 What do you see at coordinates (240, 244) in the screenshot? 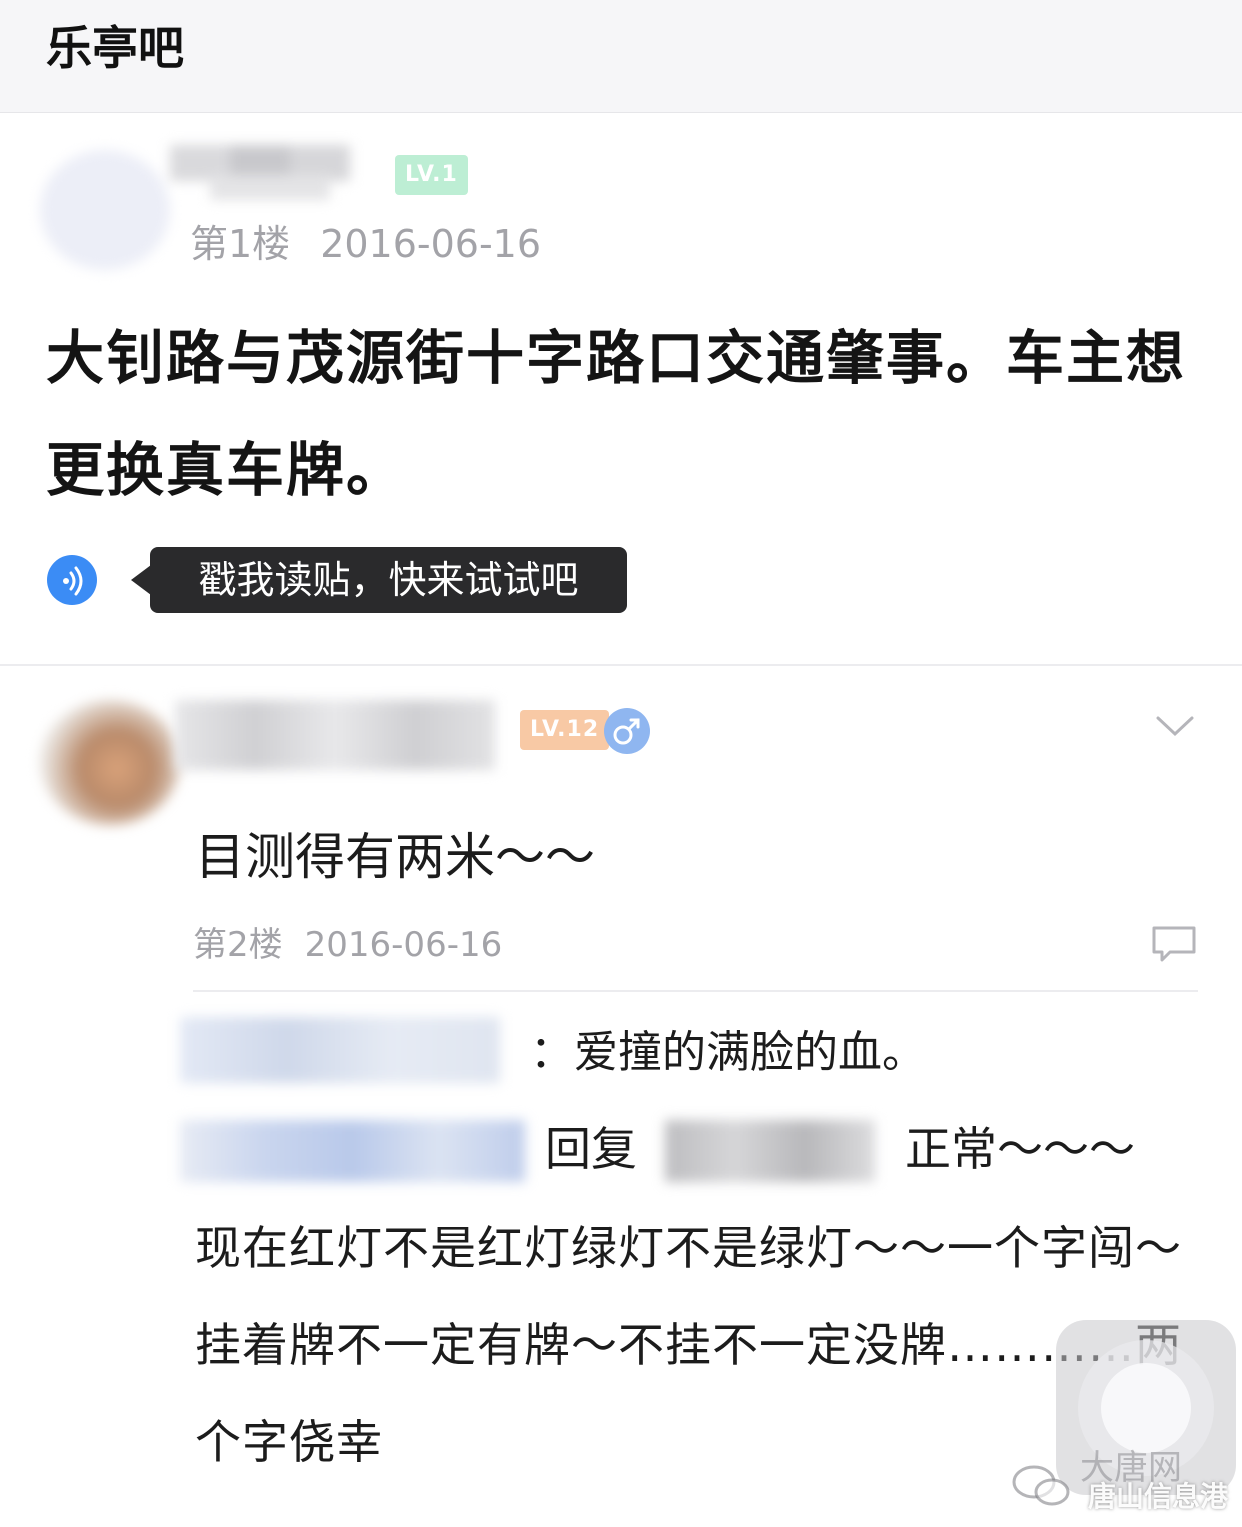
I see `floor-number: 第1楼` at bounding box center [240, 244].